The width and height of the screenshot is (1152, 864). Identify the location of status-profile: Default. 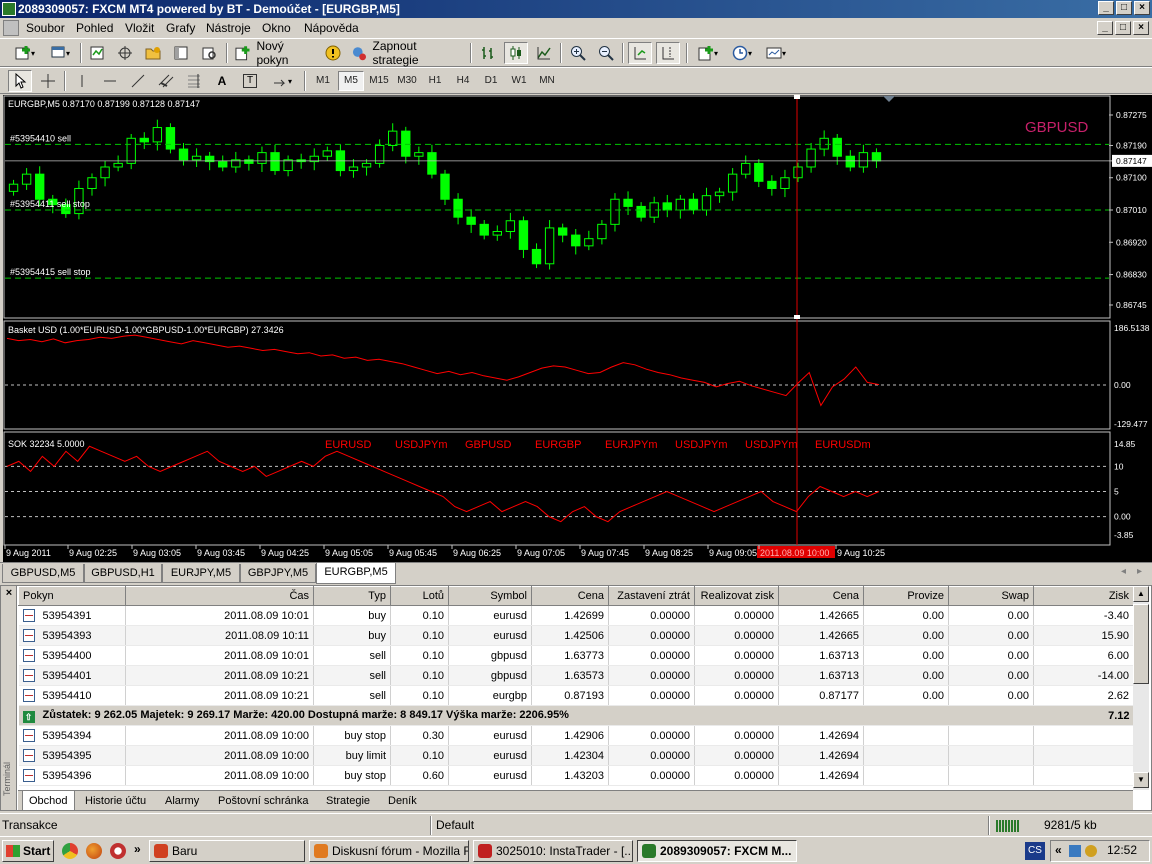
(494, 825).